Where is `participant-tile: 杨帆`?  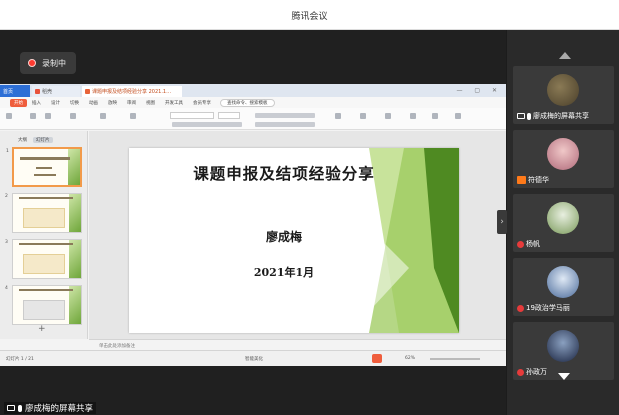 participant-tile: 杨帆 is located at coordinates (563, 223).